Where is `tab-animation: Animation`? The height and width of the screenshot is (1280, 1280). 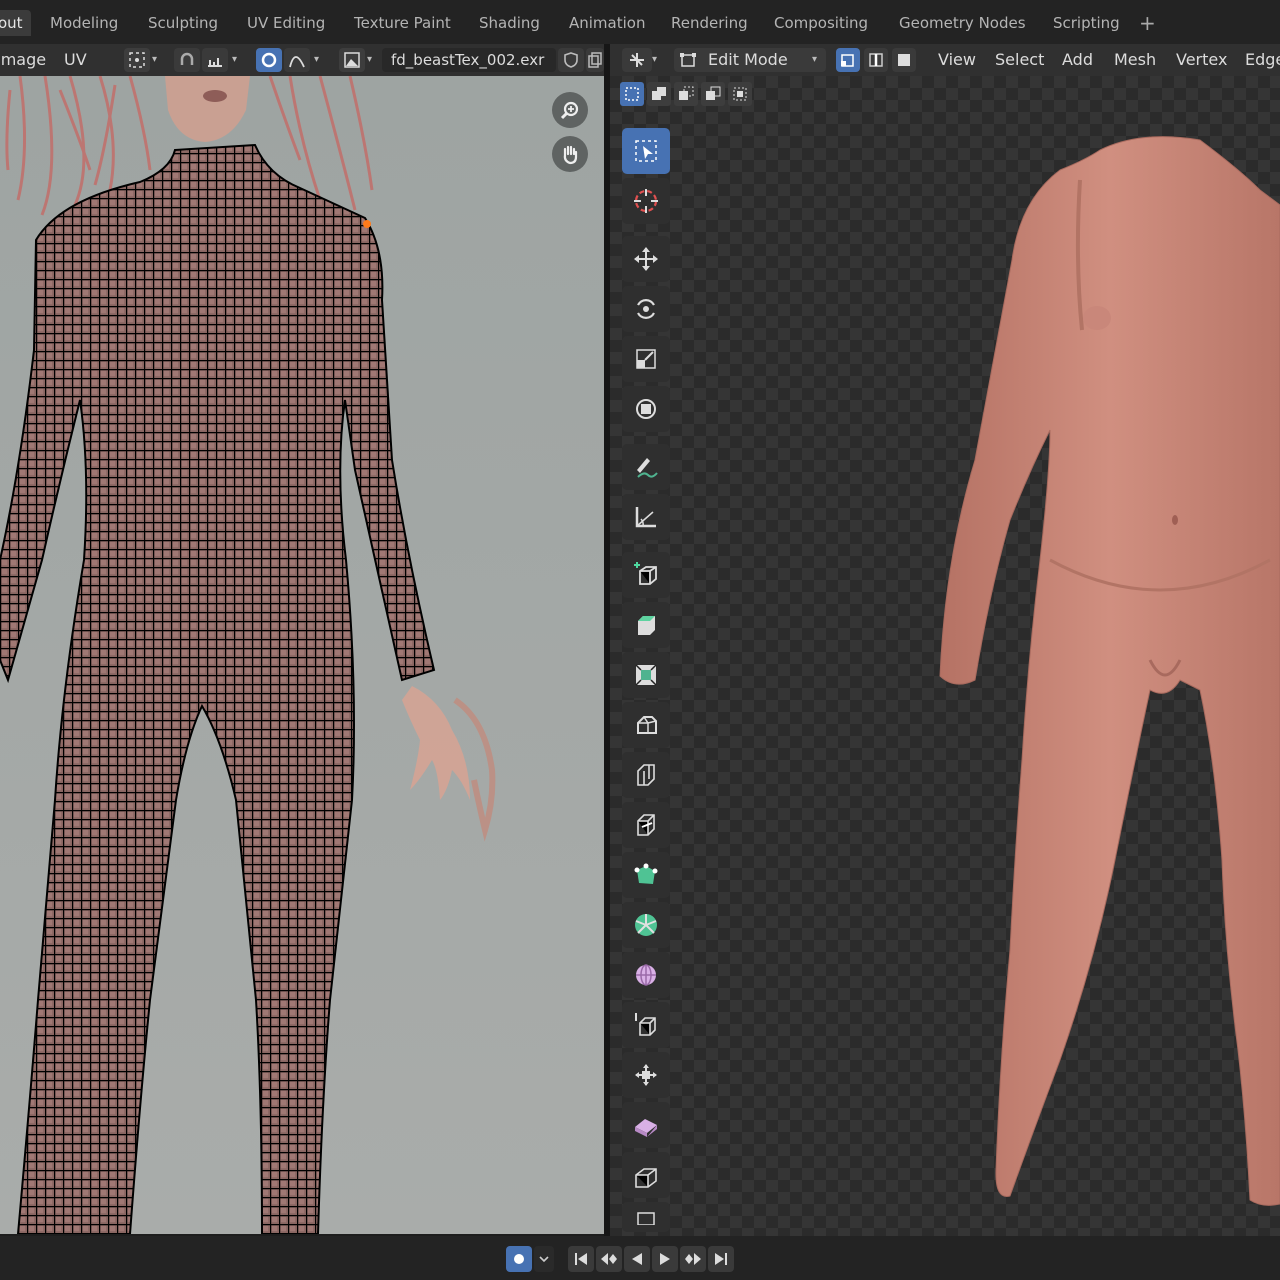
tab-animation: Animation is located at coordinates (607, 23).